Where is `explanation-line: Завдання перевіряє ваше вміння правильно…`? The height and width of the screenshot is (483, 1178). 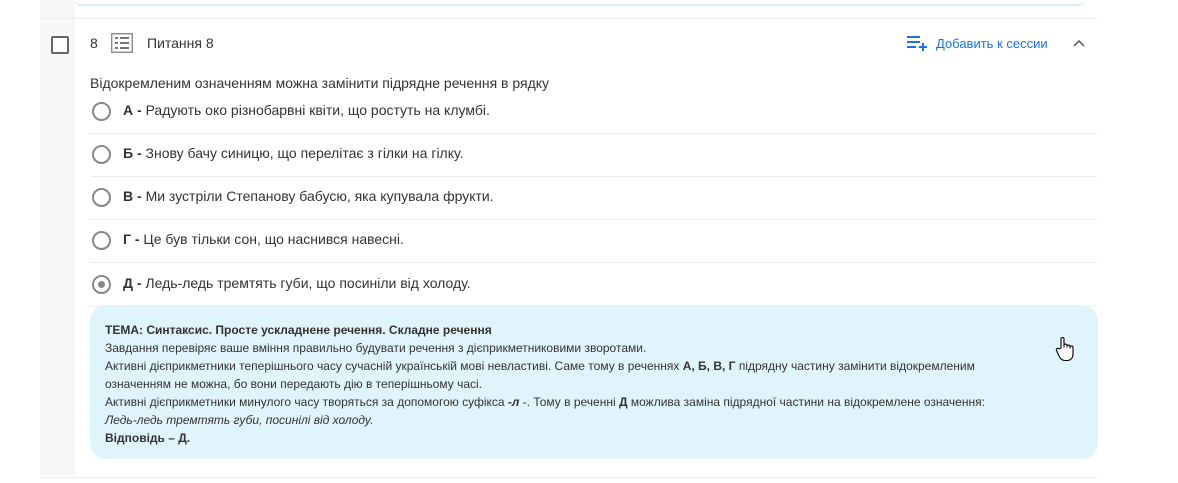
explanation-line: Завдання перевіряє ваше вміння правильно… is located at coordinates (376, 348).